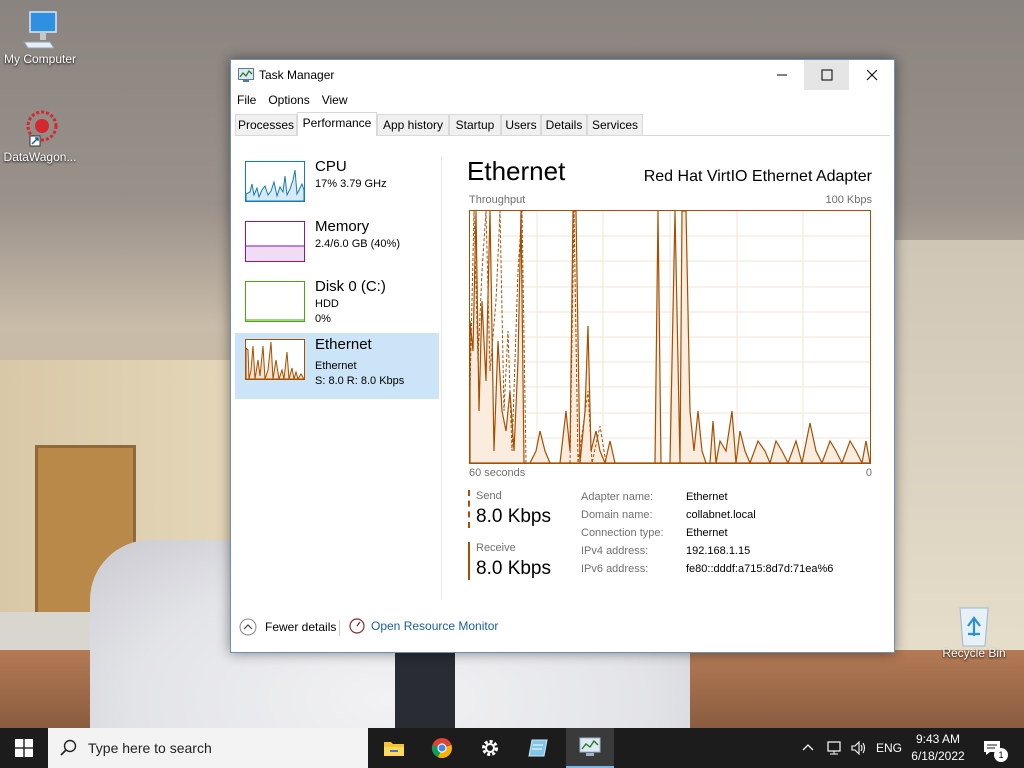 This screenshot has height=768, width=1024. I want to click on resource-item-ethernet: Ethernet Ethernet S: 8.0 R: 8.0 Kbps, so click(337, 366).